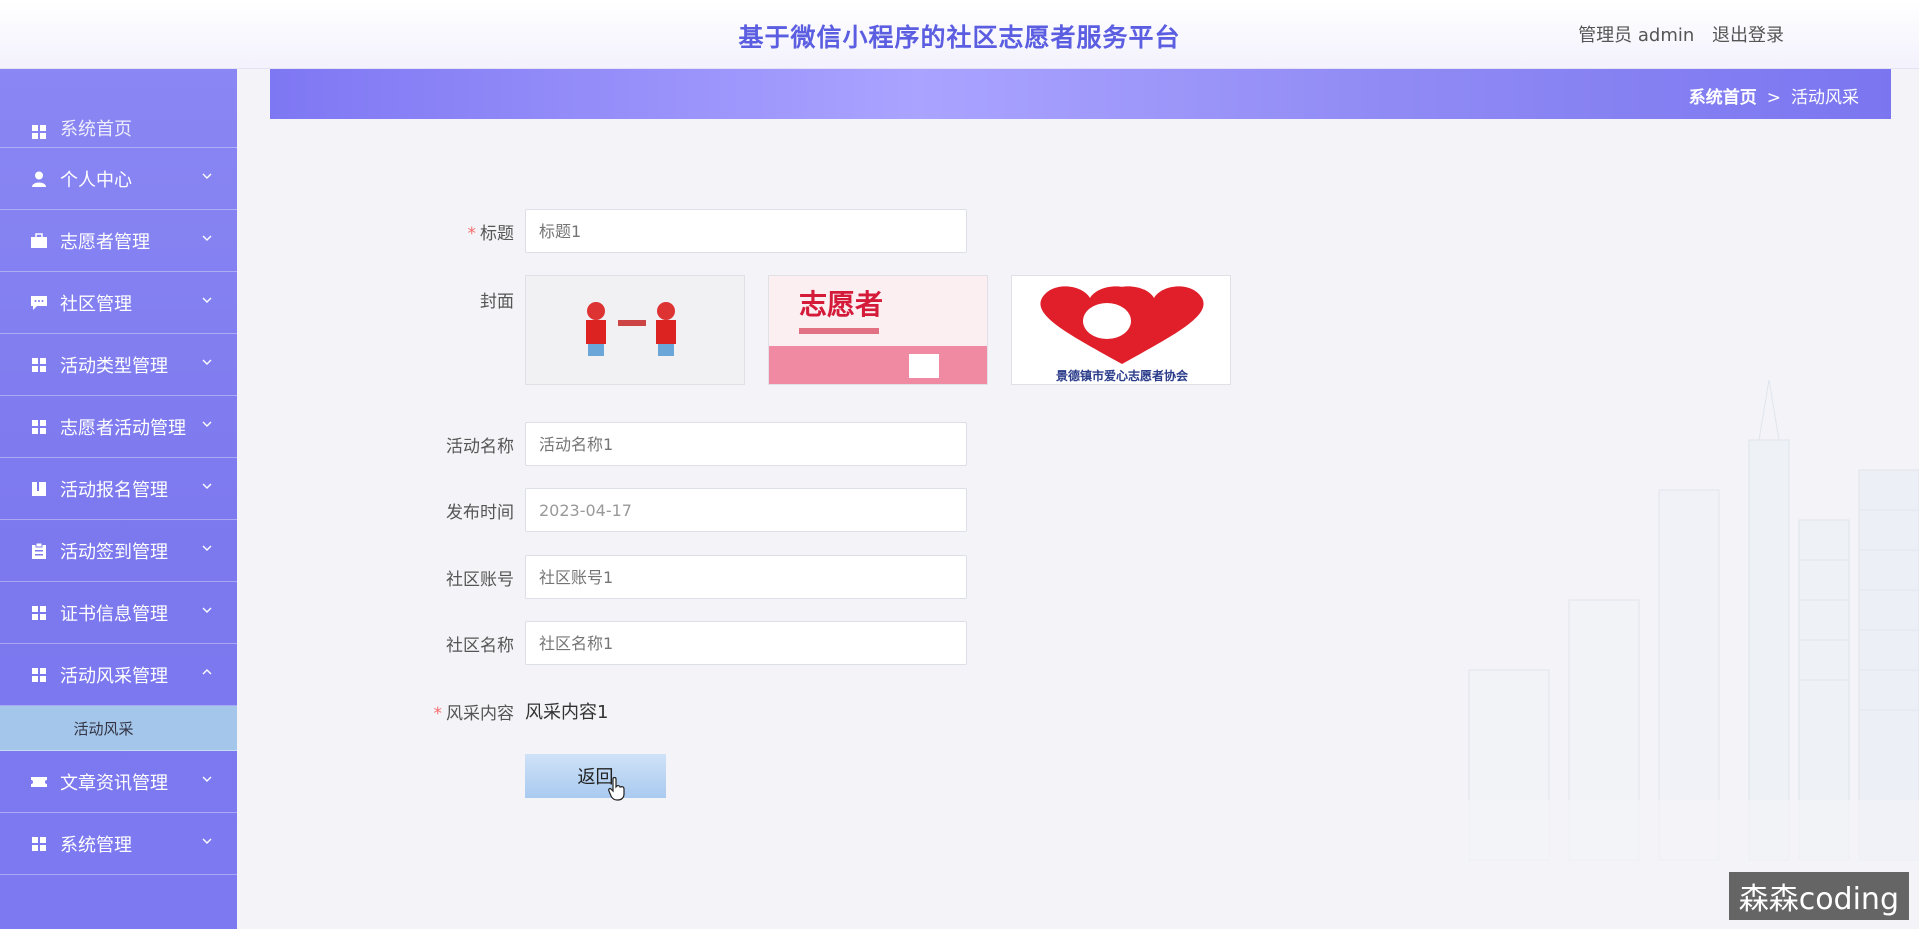 This screenshot has height=929, width=1919. Describe the element at coordinates (114, 783) in the screenshot. I see `sidebar-item-label: 文章资讯管理` at that location.